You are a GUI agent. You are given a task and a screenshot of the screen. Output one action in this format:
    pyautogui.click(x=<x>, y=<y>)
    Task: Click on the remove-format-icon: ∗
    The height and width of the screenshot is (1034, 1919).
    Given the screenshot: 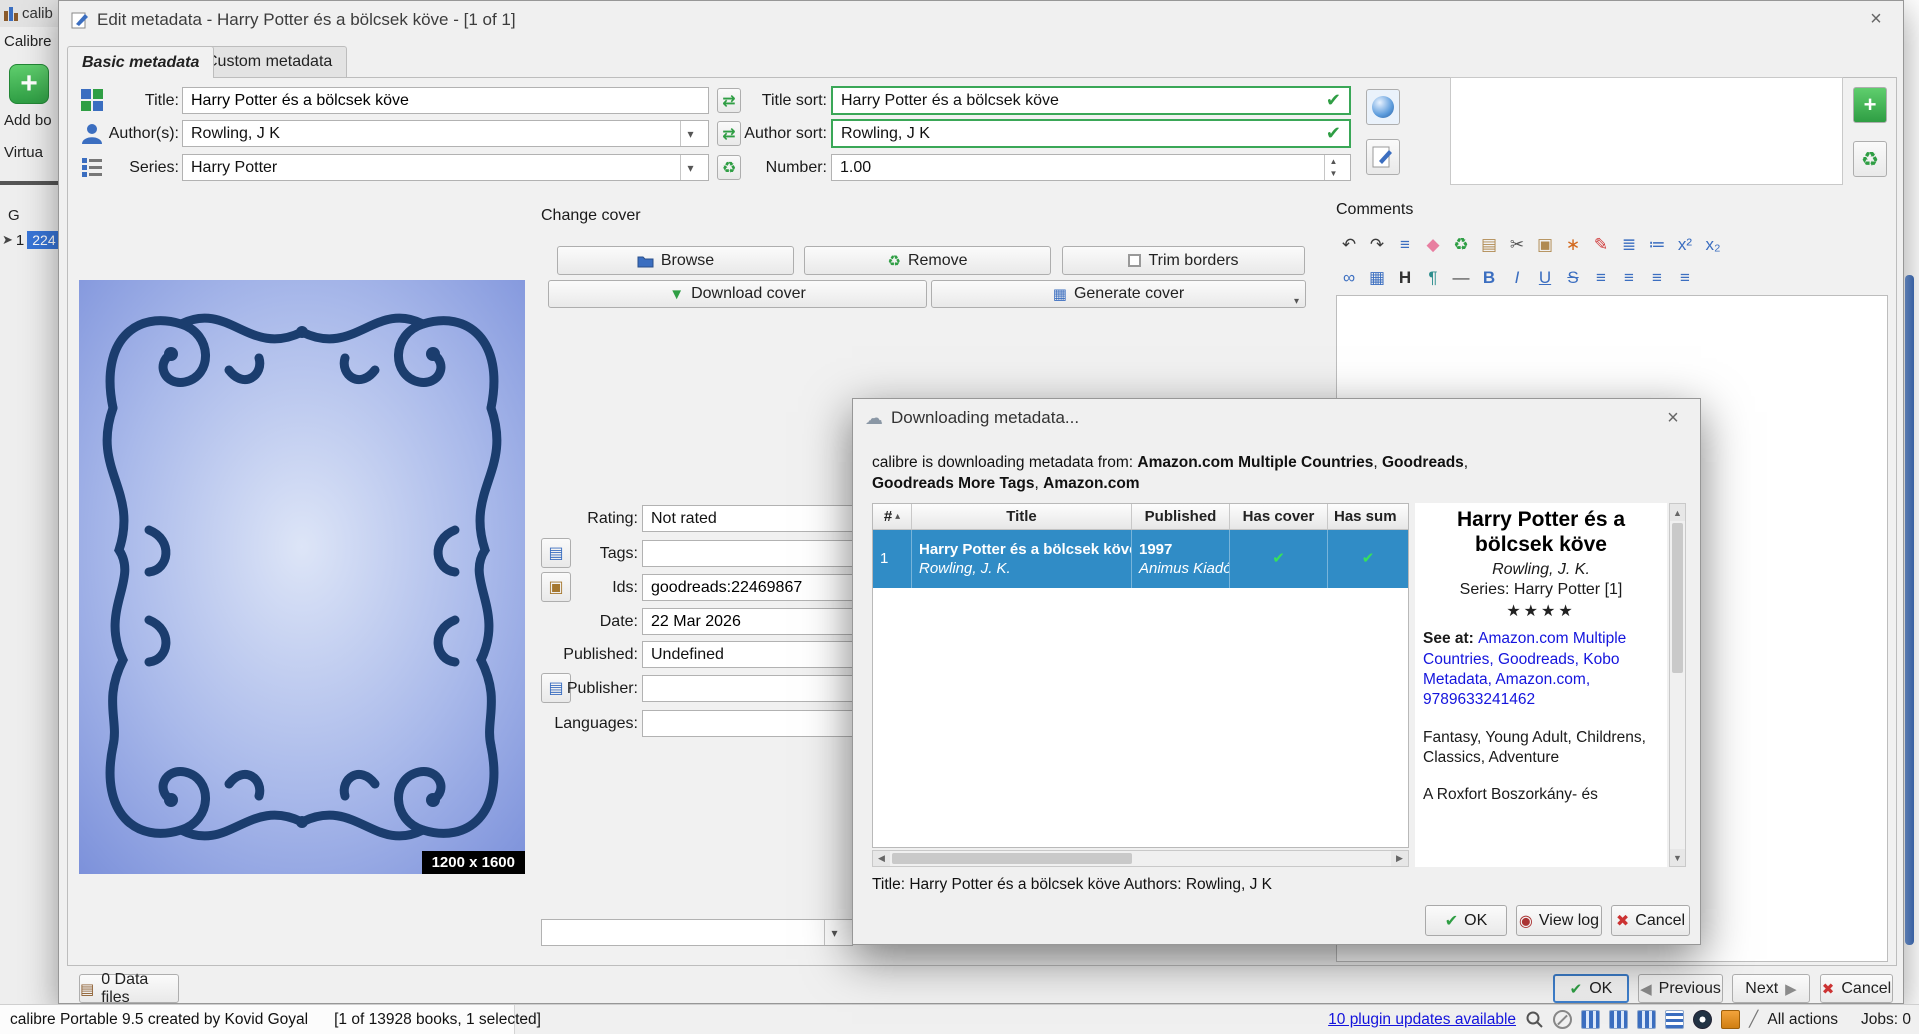 What is the action you would take?
    pyautogui.click(x=1573, y=245)
    